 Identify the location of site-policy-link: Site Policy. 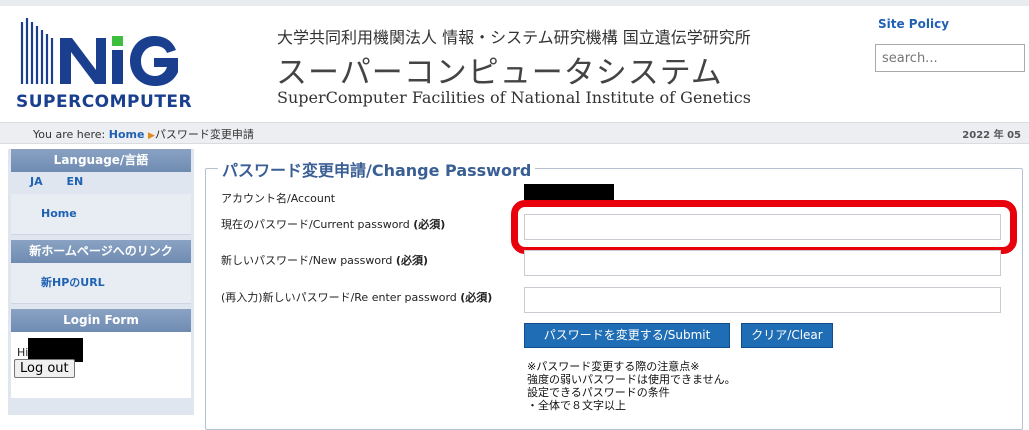
(913, 24).